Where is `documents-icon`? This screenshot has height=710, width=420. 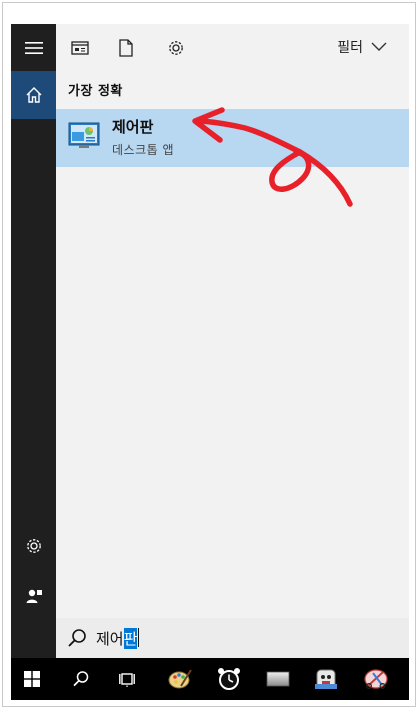
documents-icon is located at coordinates (126, 48).